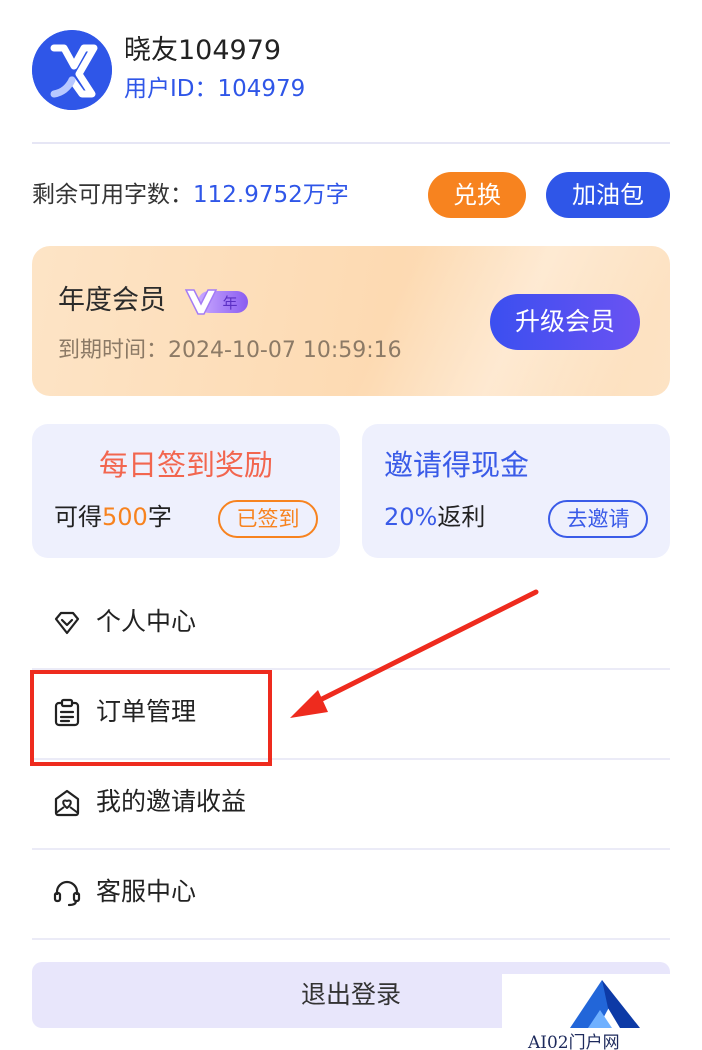  What do you see at coordinates (185, 465) in the screenshot?
I see `checkin-title: 每日签到奖励` at bounding box center [185, 465].